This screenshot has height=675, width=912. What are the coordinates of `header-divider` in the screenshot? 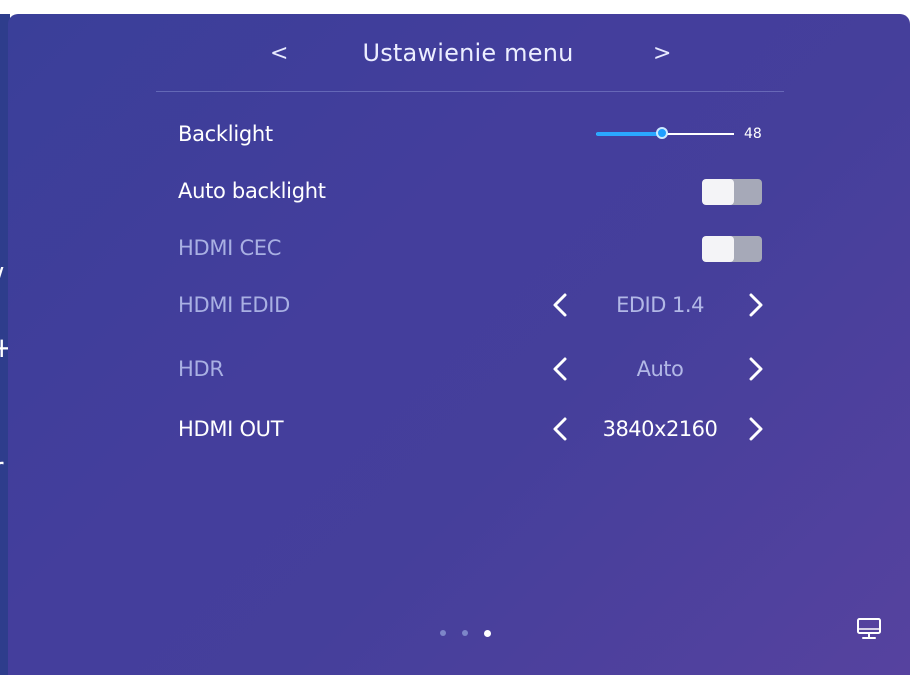 It's located at (470, 91).